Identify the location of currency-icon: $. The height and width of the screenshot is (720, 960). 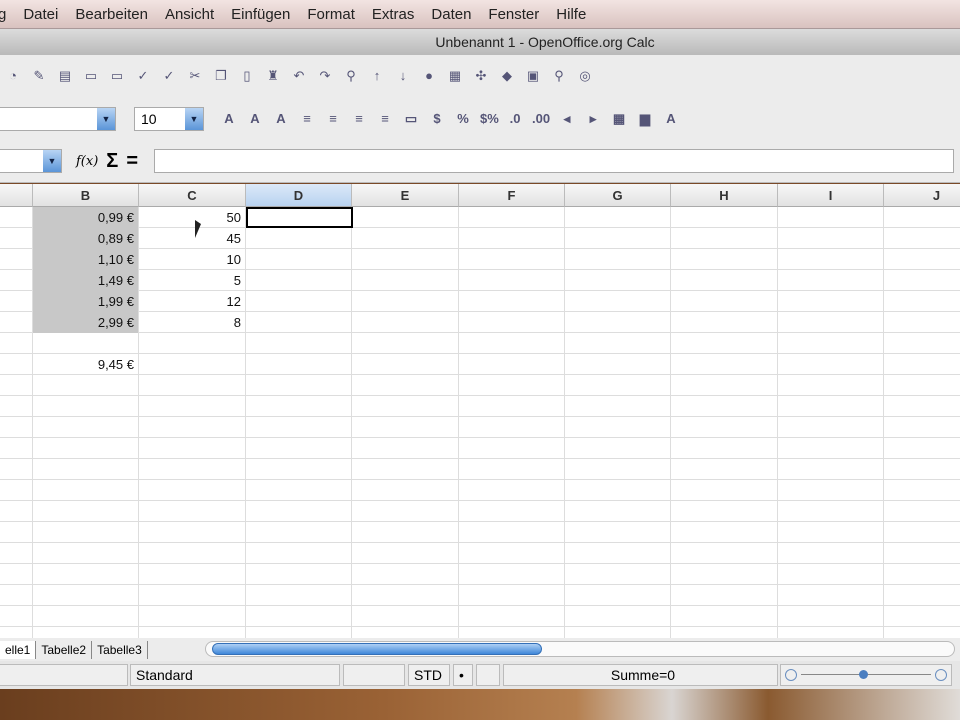
(437, 119).